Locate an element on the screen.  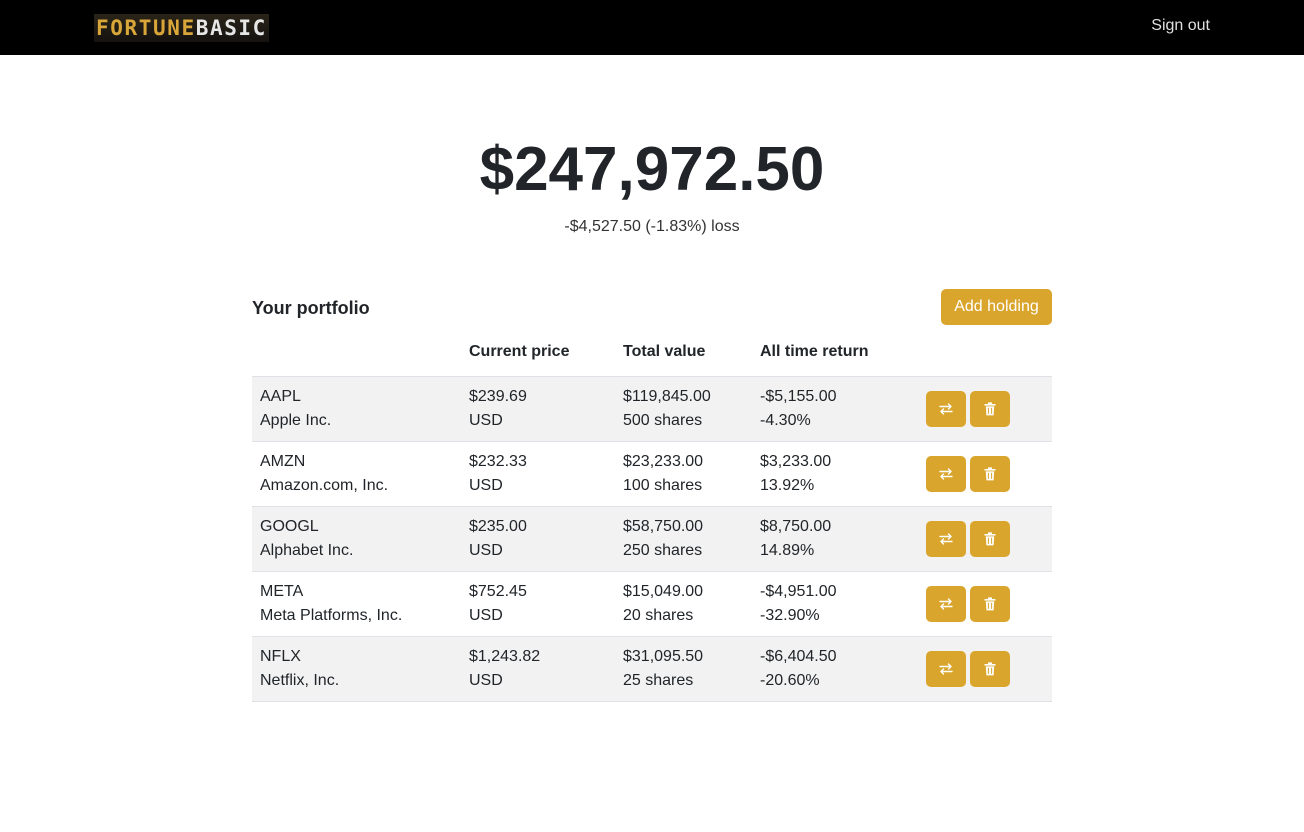
portfolio-title: Your portfolio is located at coordinates (311, 308).